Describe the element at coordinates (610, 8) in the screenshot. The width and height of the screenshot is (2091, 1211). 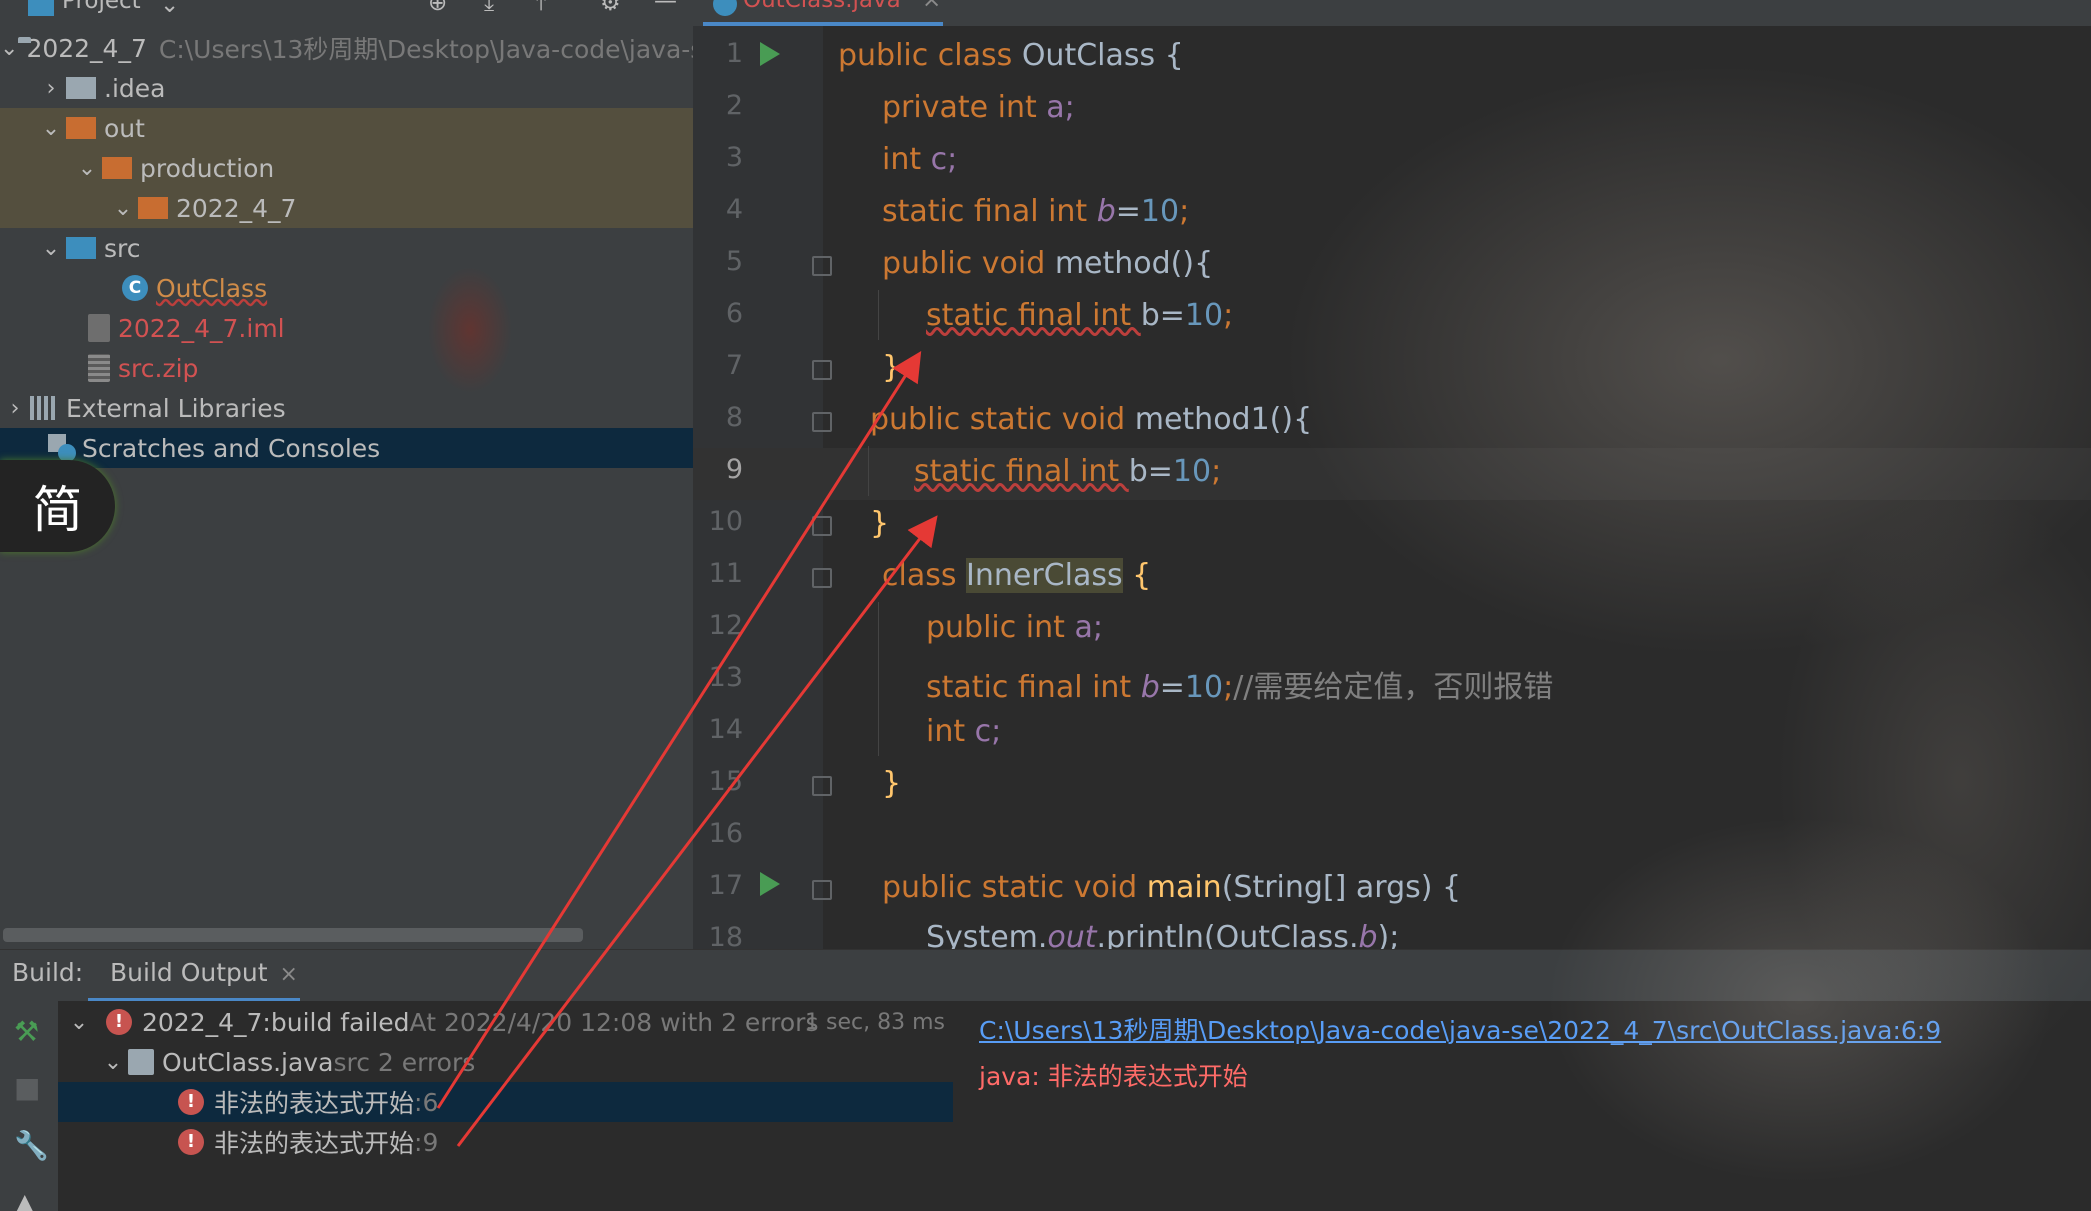
I see `gear-icon: ⚙` at that location.